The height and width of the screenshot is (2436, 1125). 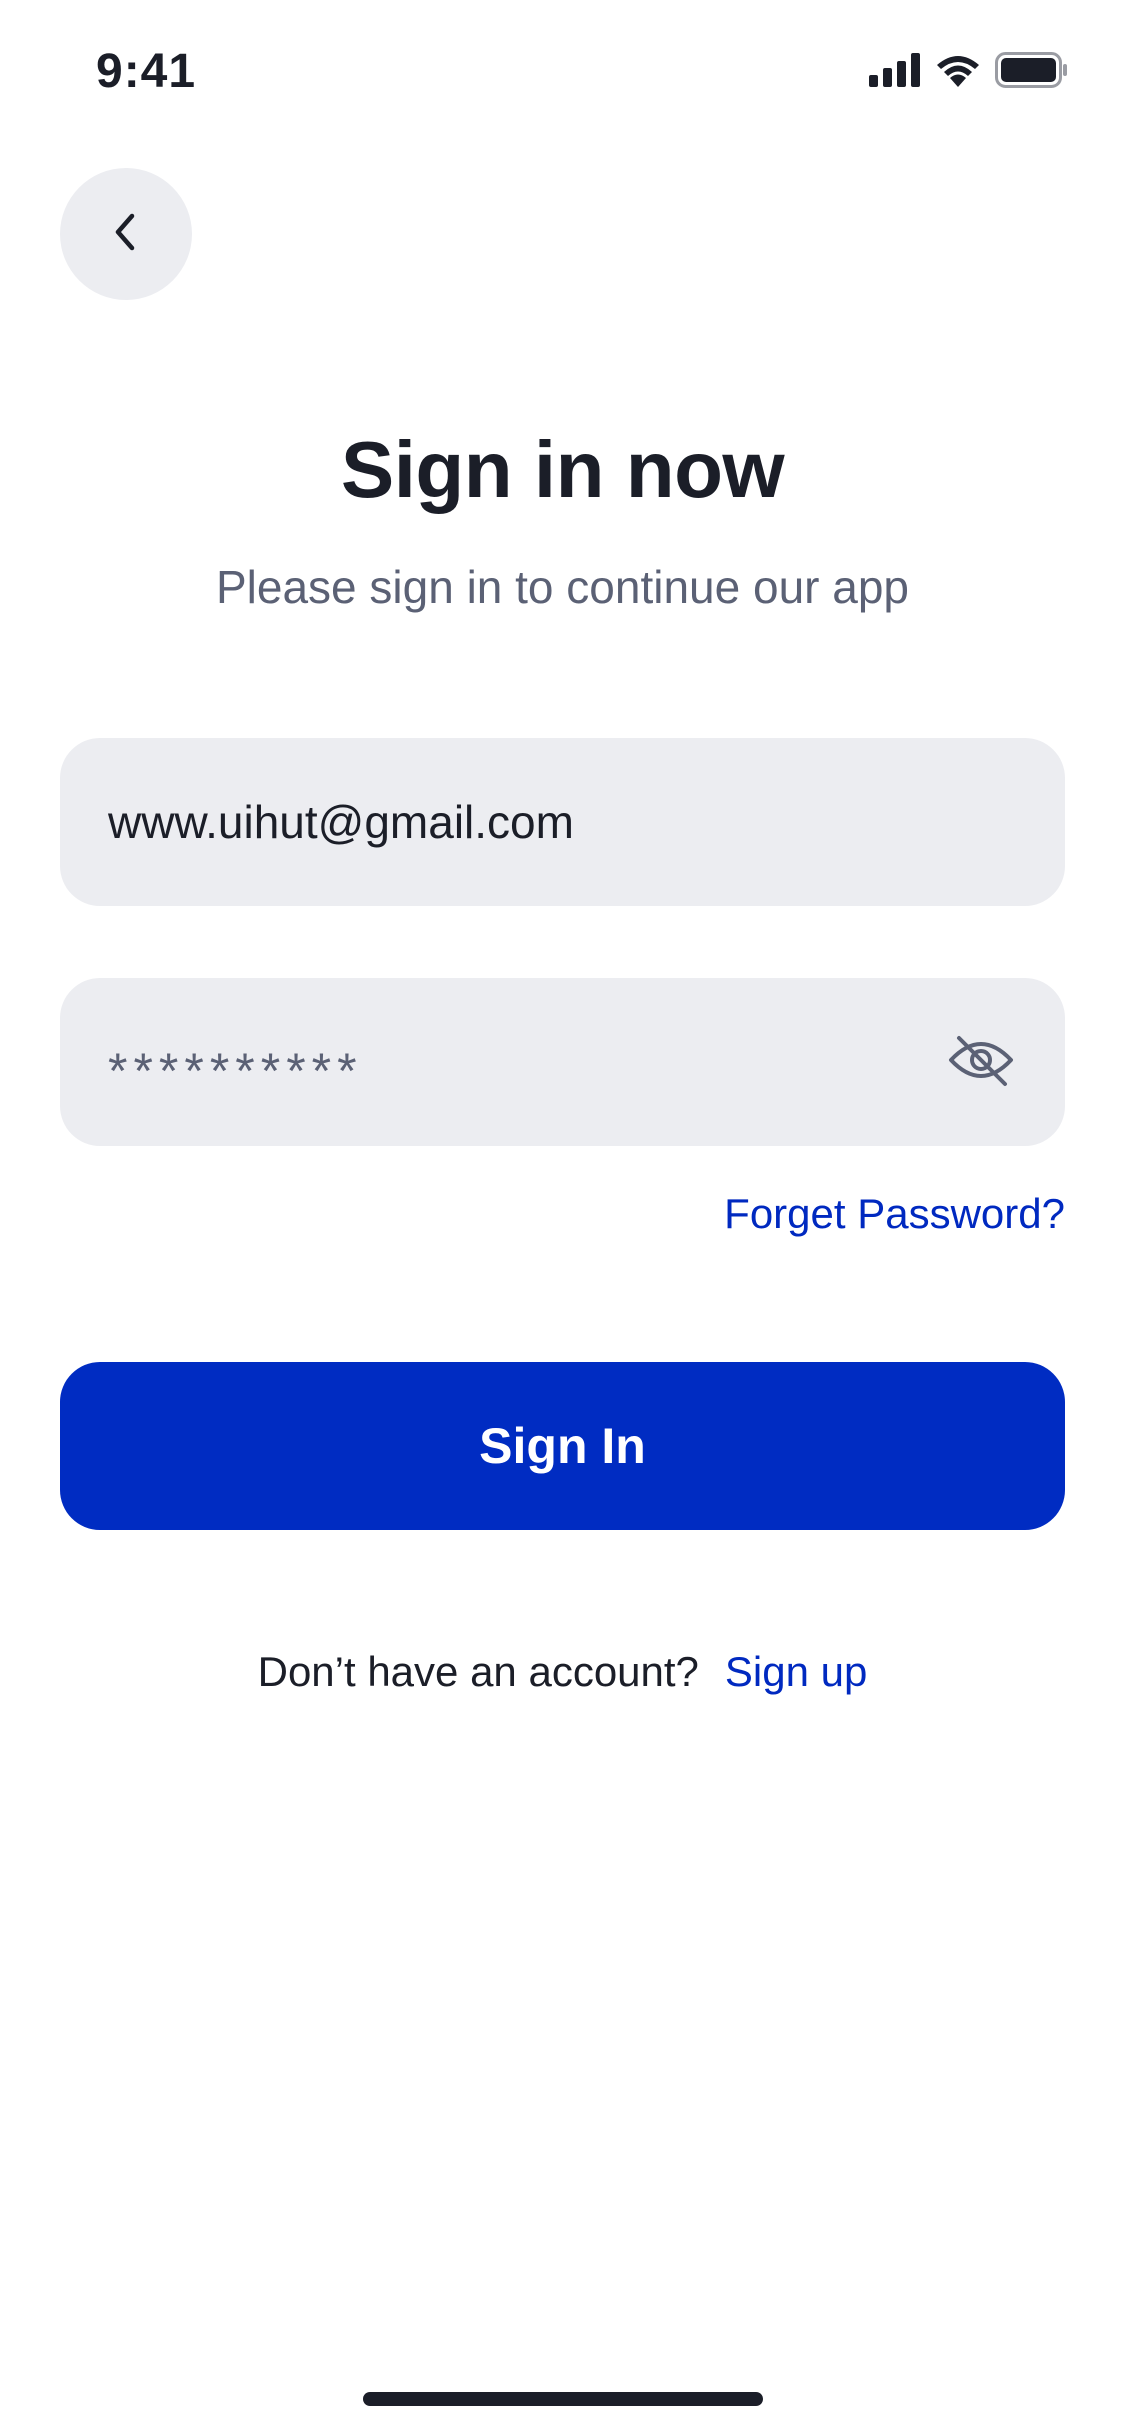 I want to click on chevron-left-icon, so click(x=126, y=234).